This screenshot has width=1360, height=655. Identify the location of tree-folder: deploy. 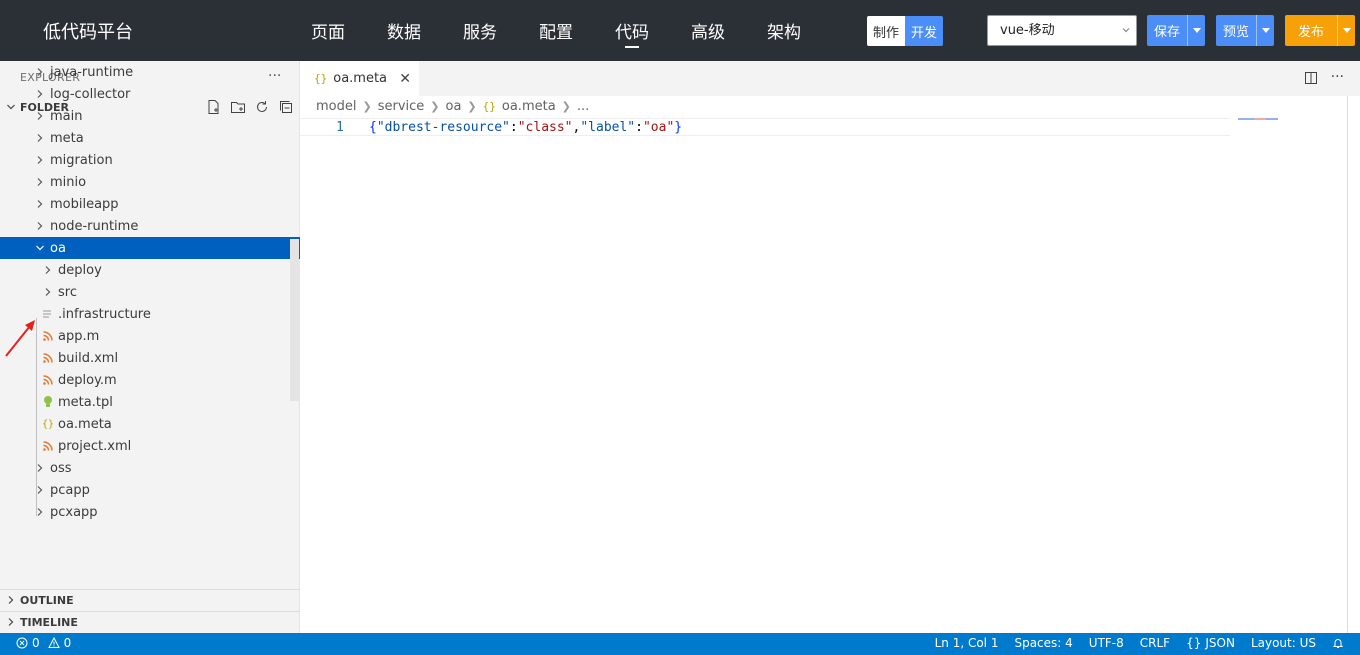
(150, 270).